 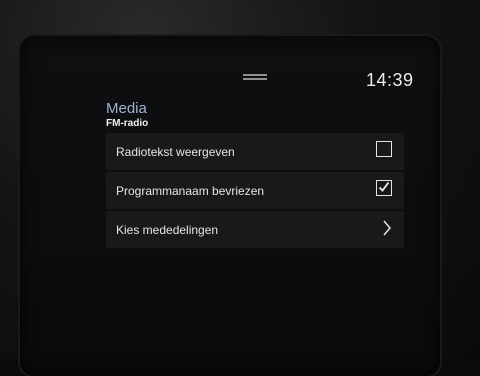 I want to click on setting-label: Programmanaam bevriezen, so click(x=190, y=191).